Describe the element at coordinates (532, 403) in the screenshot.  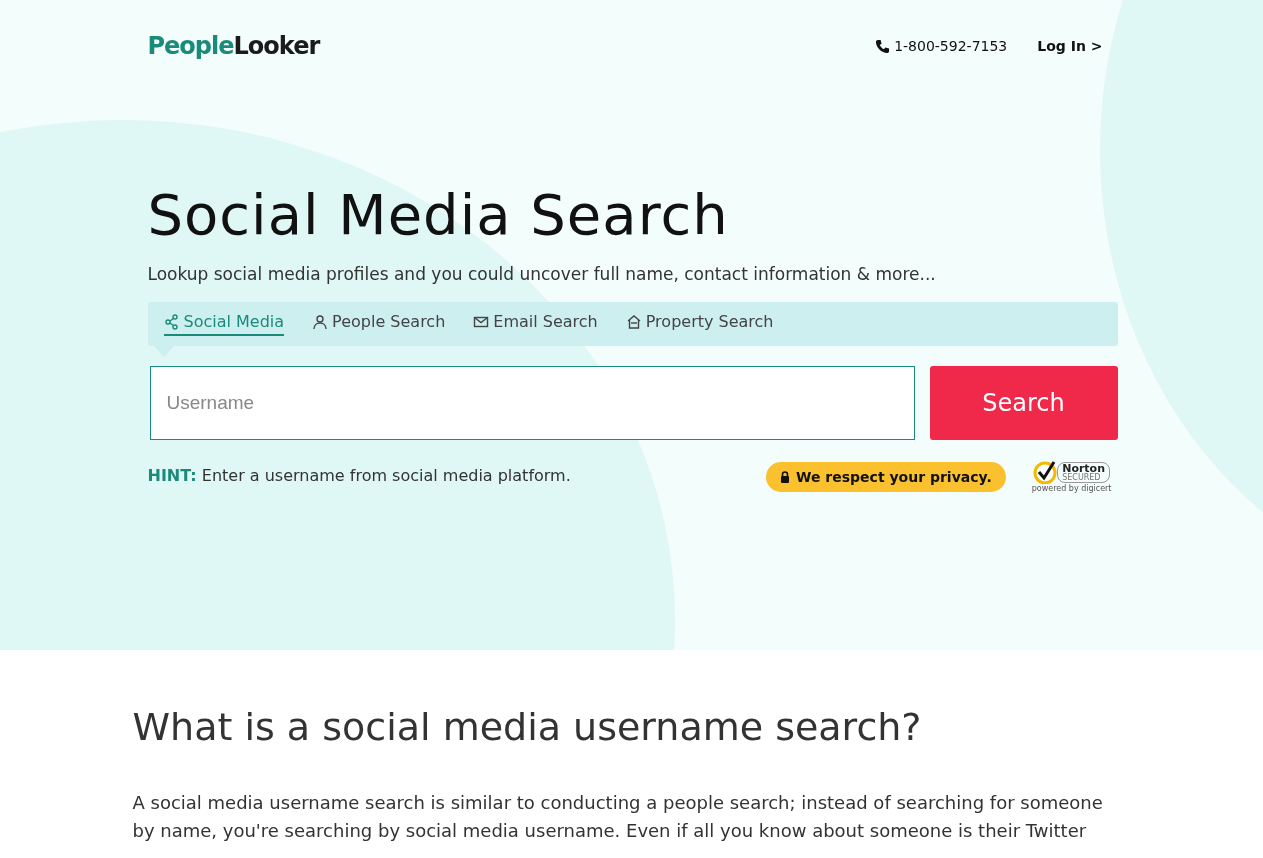
I see `username-field: Username` at that location.